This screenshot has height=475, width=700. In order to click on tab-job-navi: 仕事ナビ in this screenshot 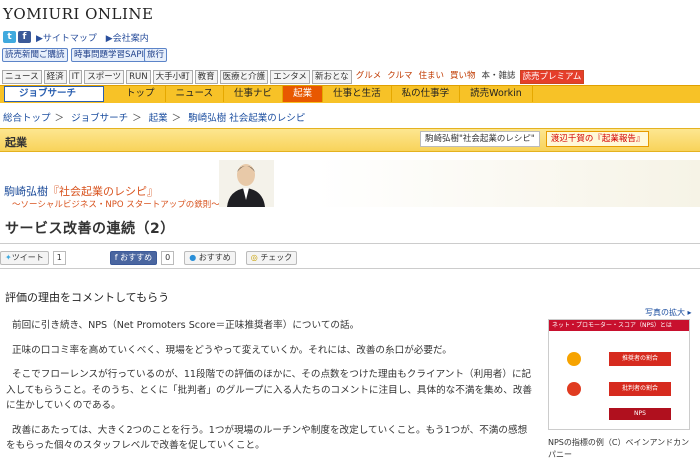, I will do `click(254, 94)`.